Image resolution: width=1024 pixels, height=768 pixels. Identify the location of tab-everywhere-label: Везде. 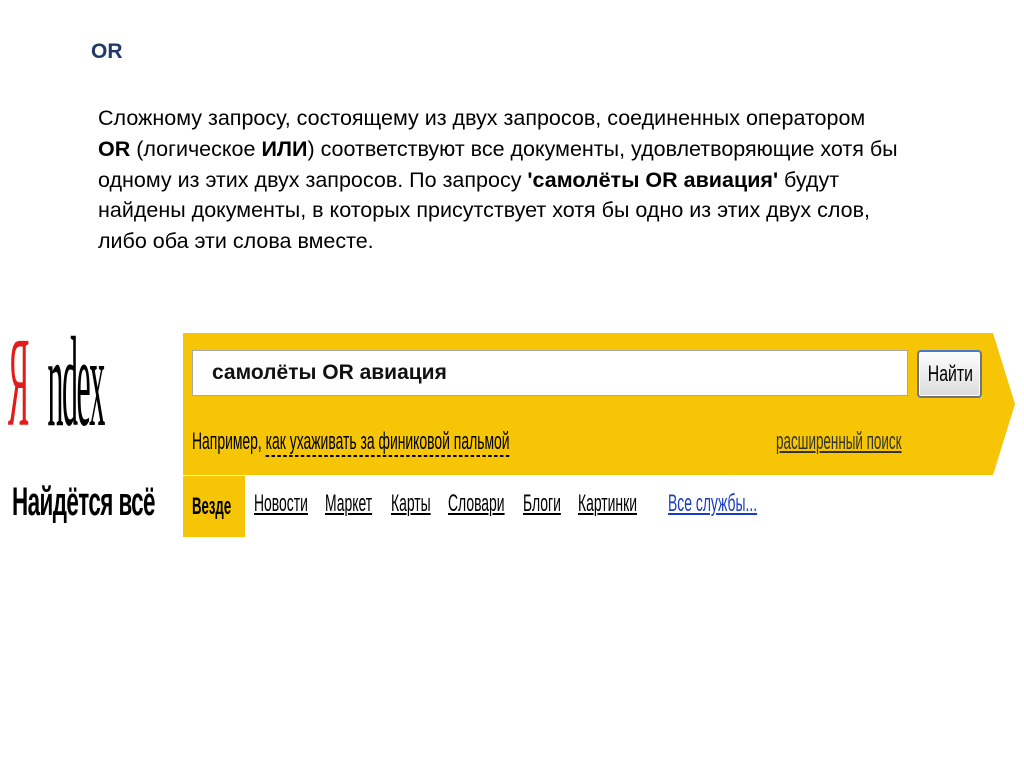
(212, 506).